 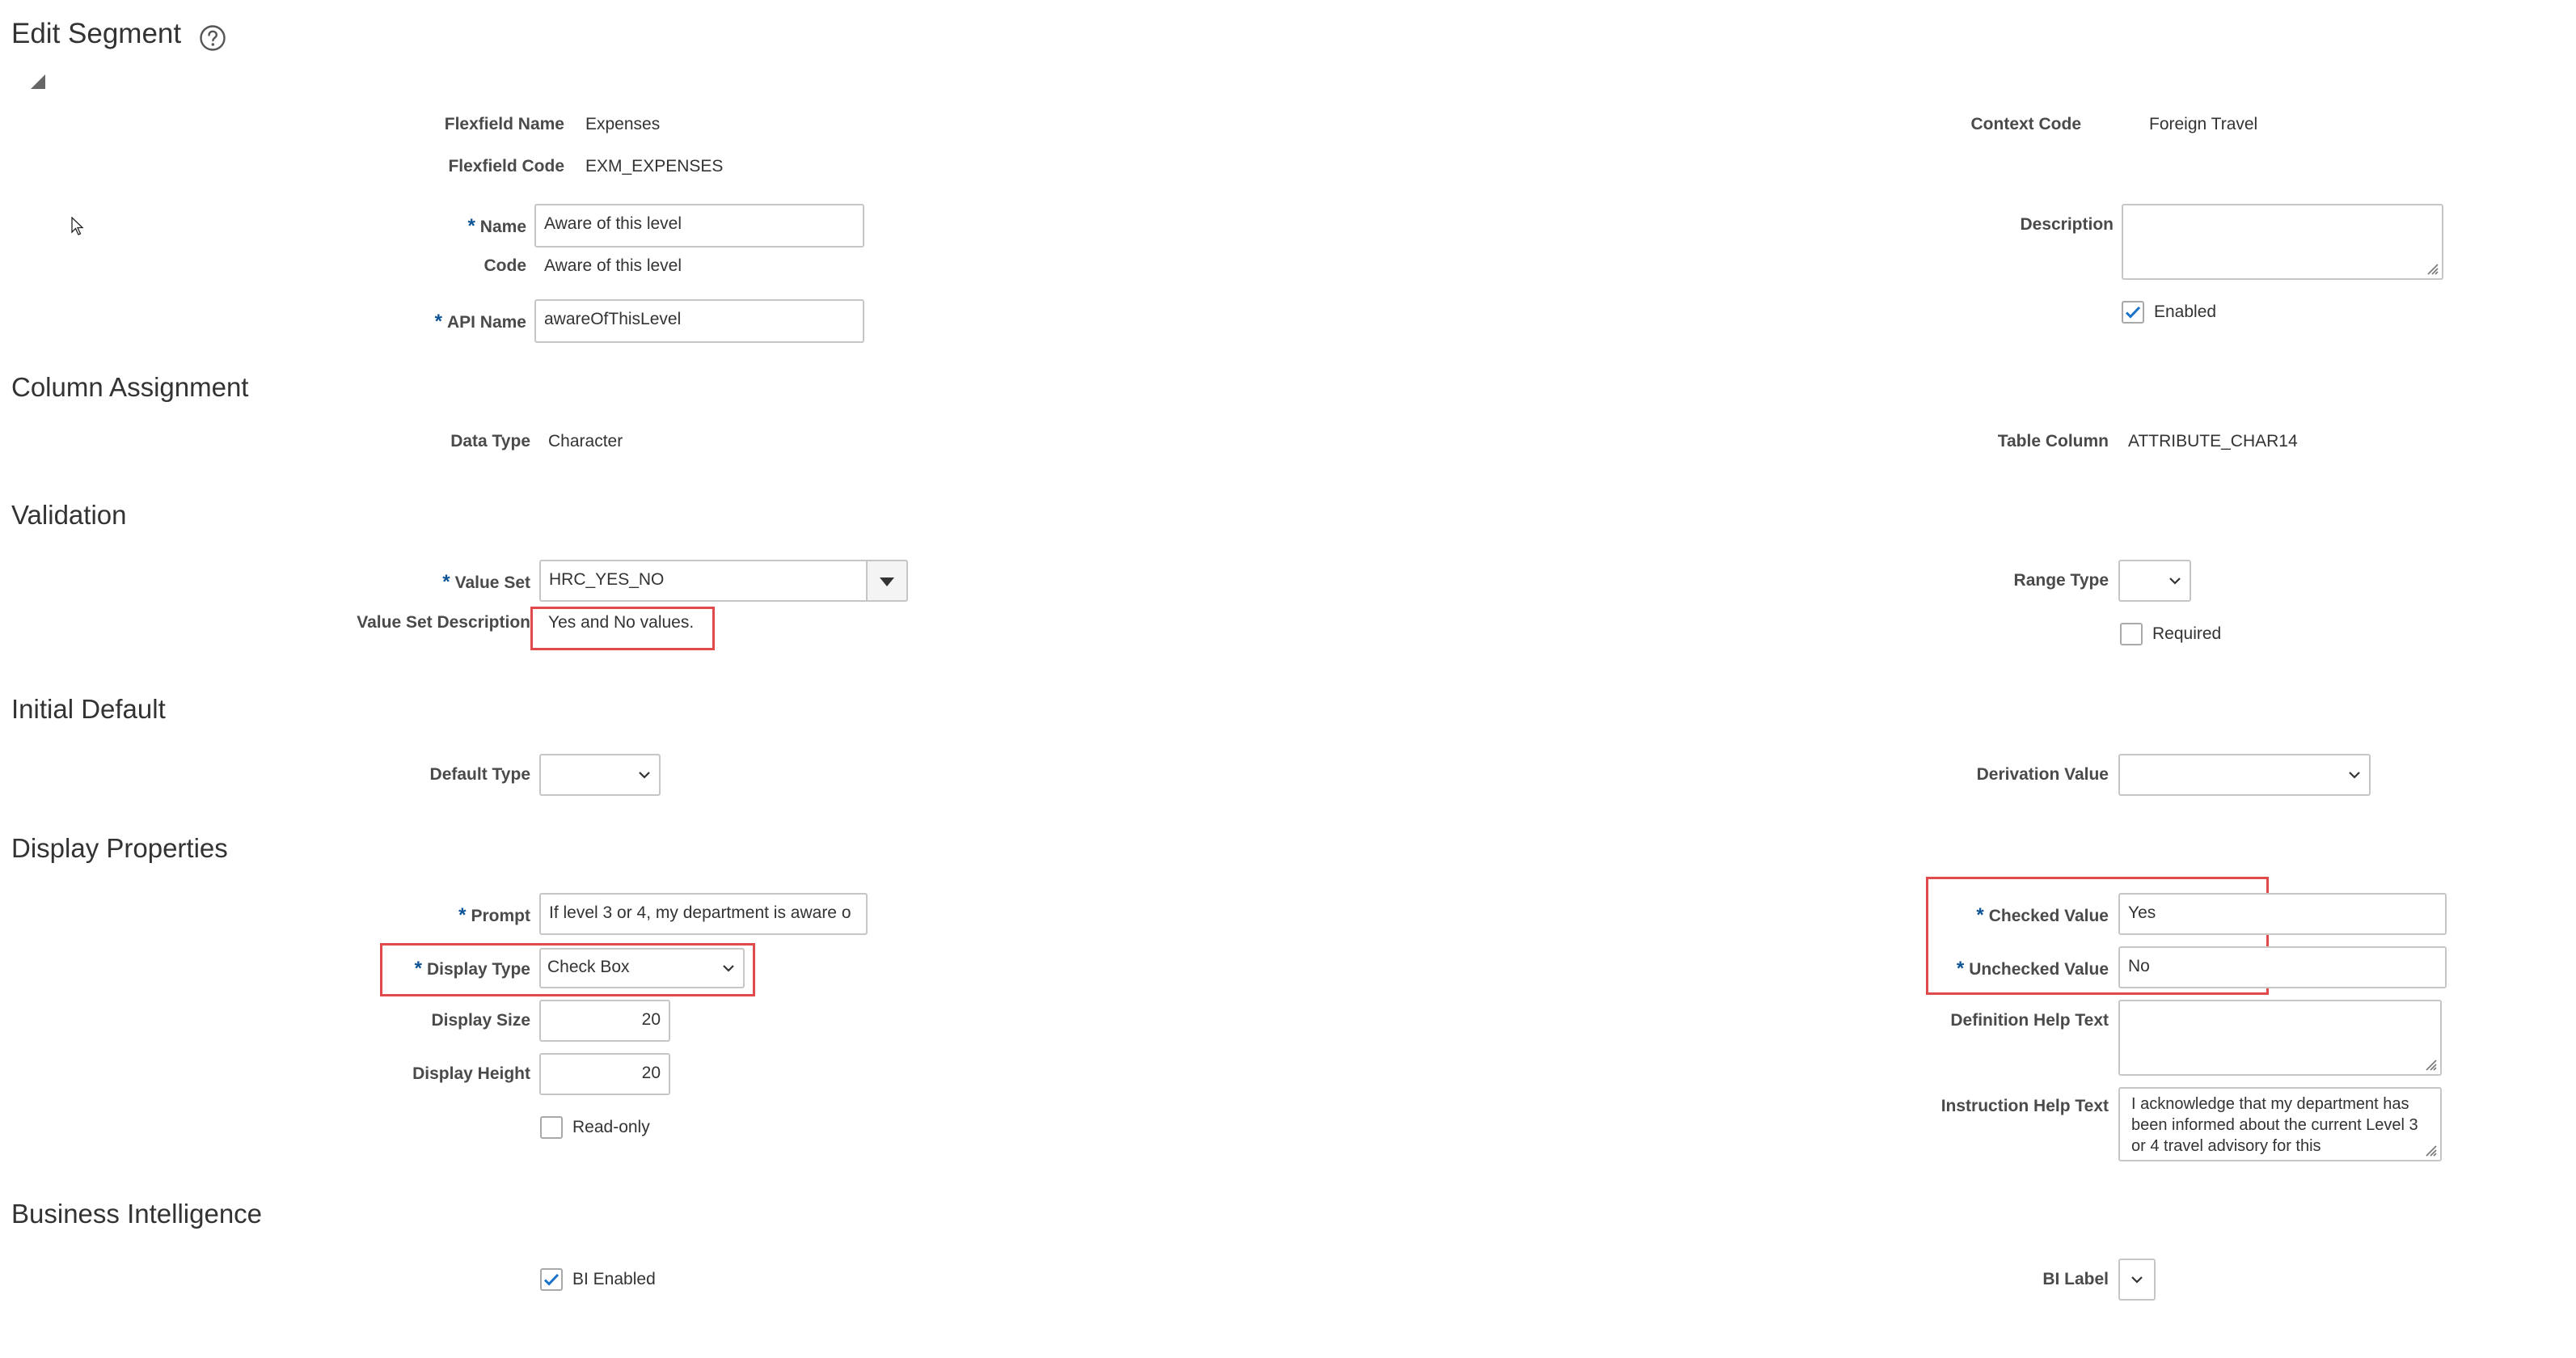 I want to click on value-set-dropdown-button, so click(x=887, y=581).